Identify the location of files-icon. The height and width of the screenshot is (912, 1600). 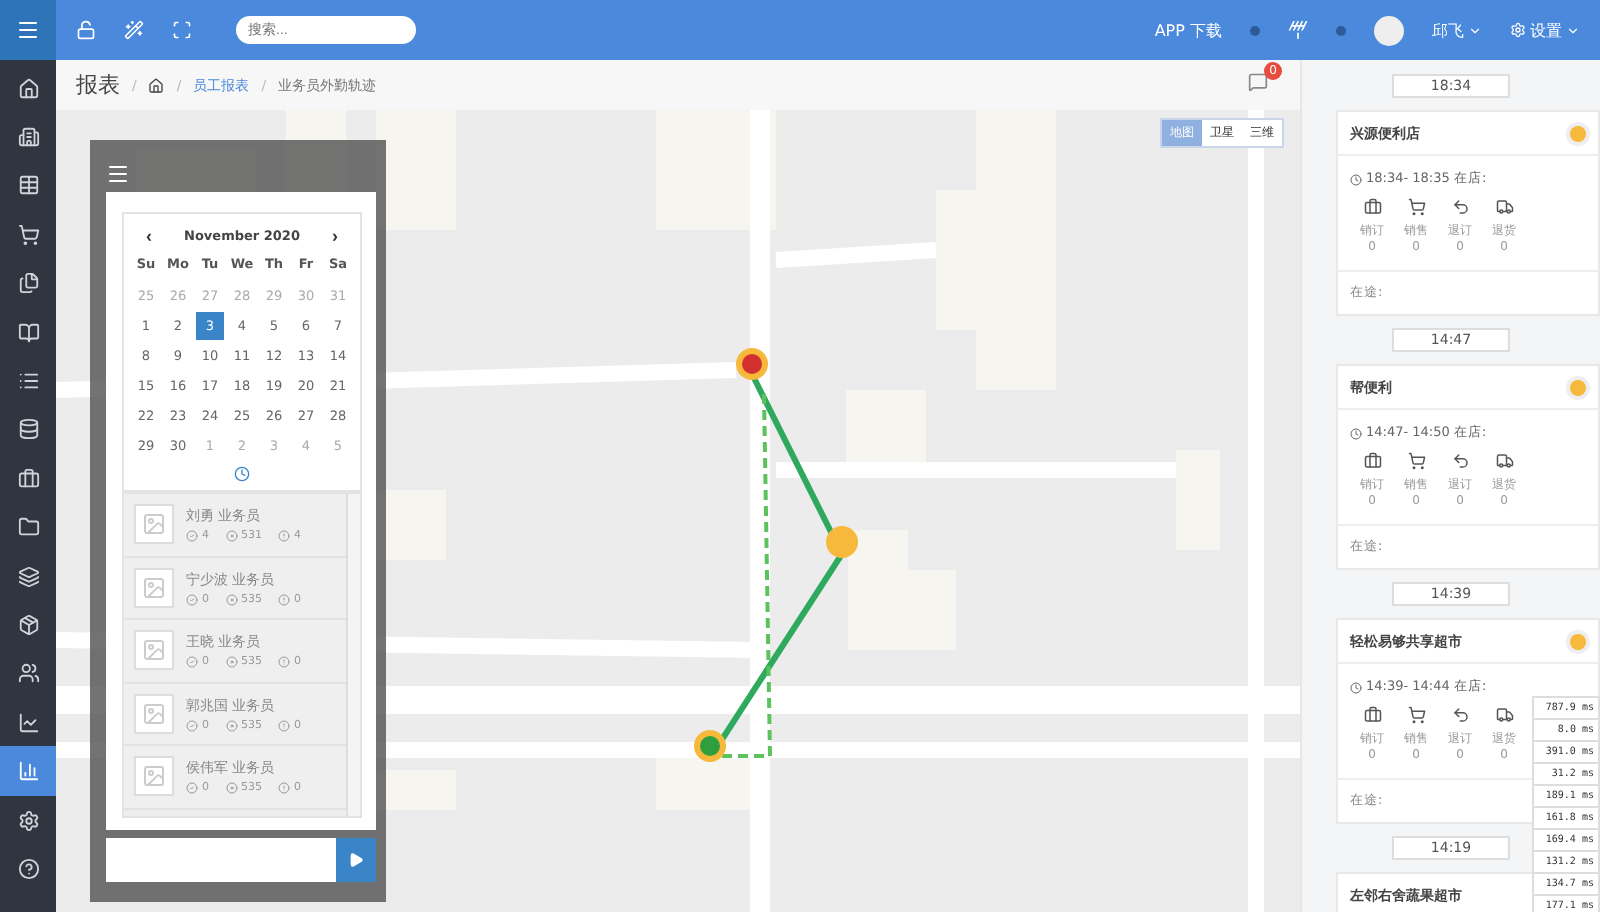
(28, 283).